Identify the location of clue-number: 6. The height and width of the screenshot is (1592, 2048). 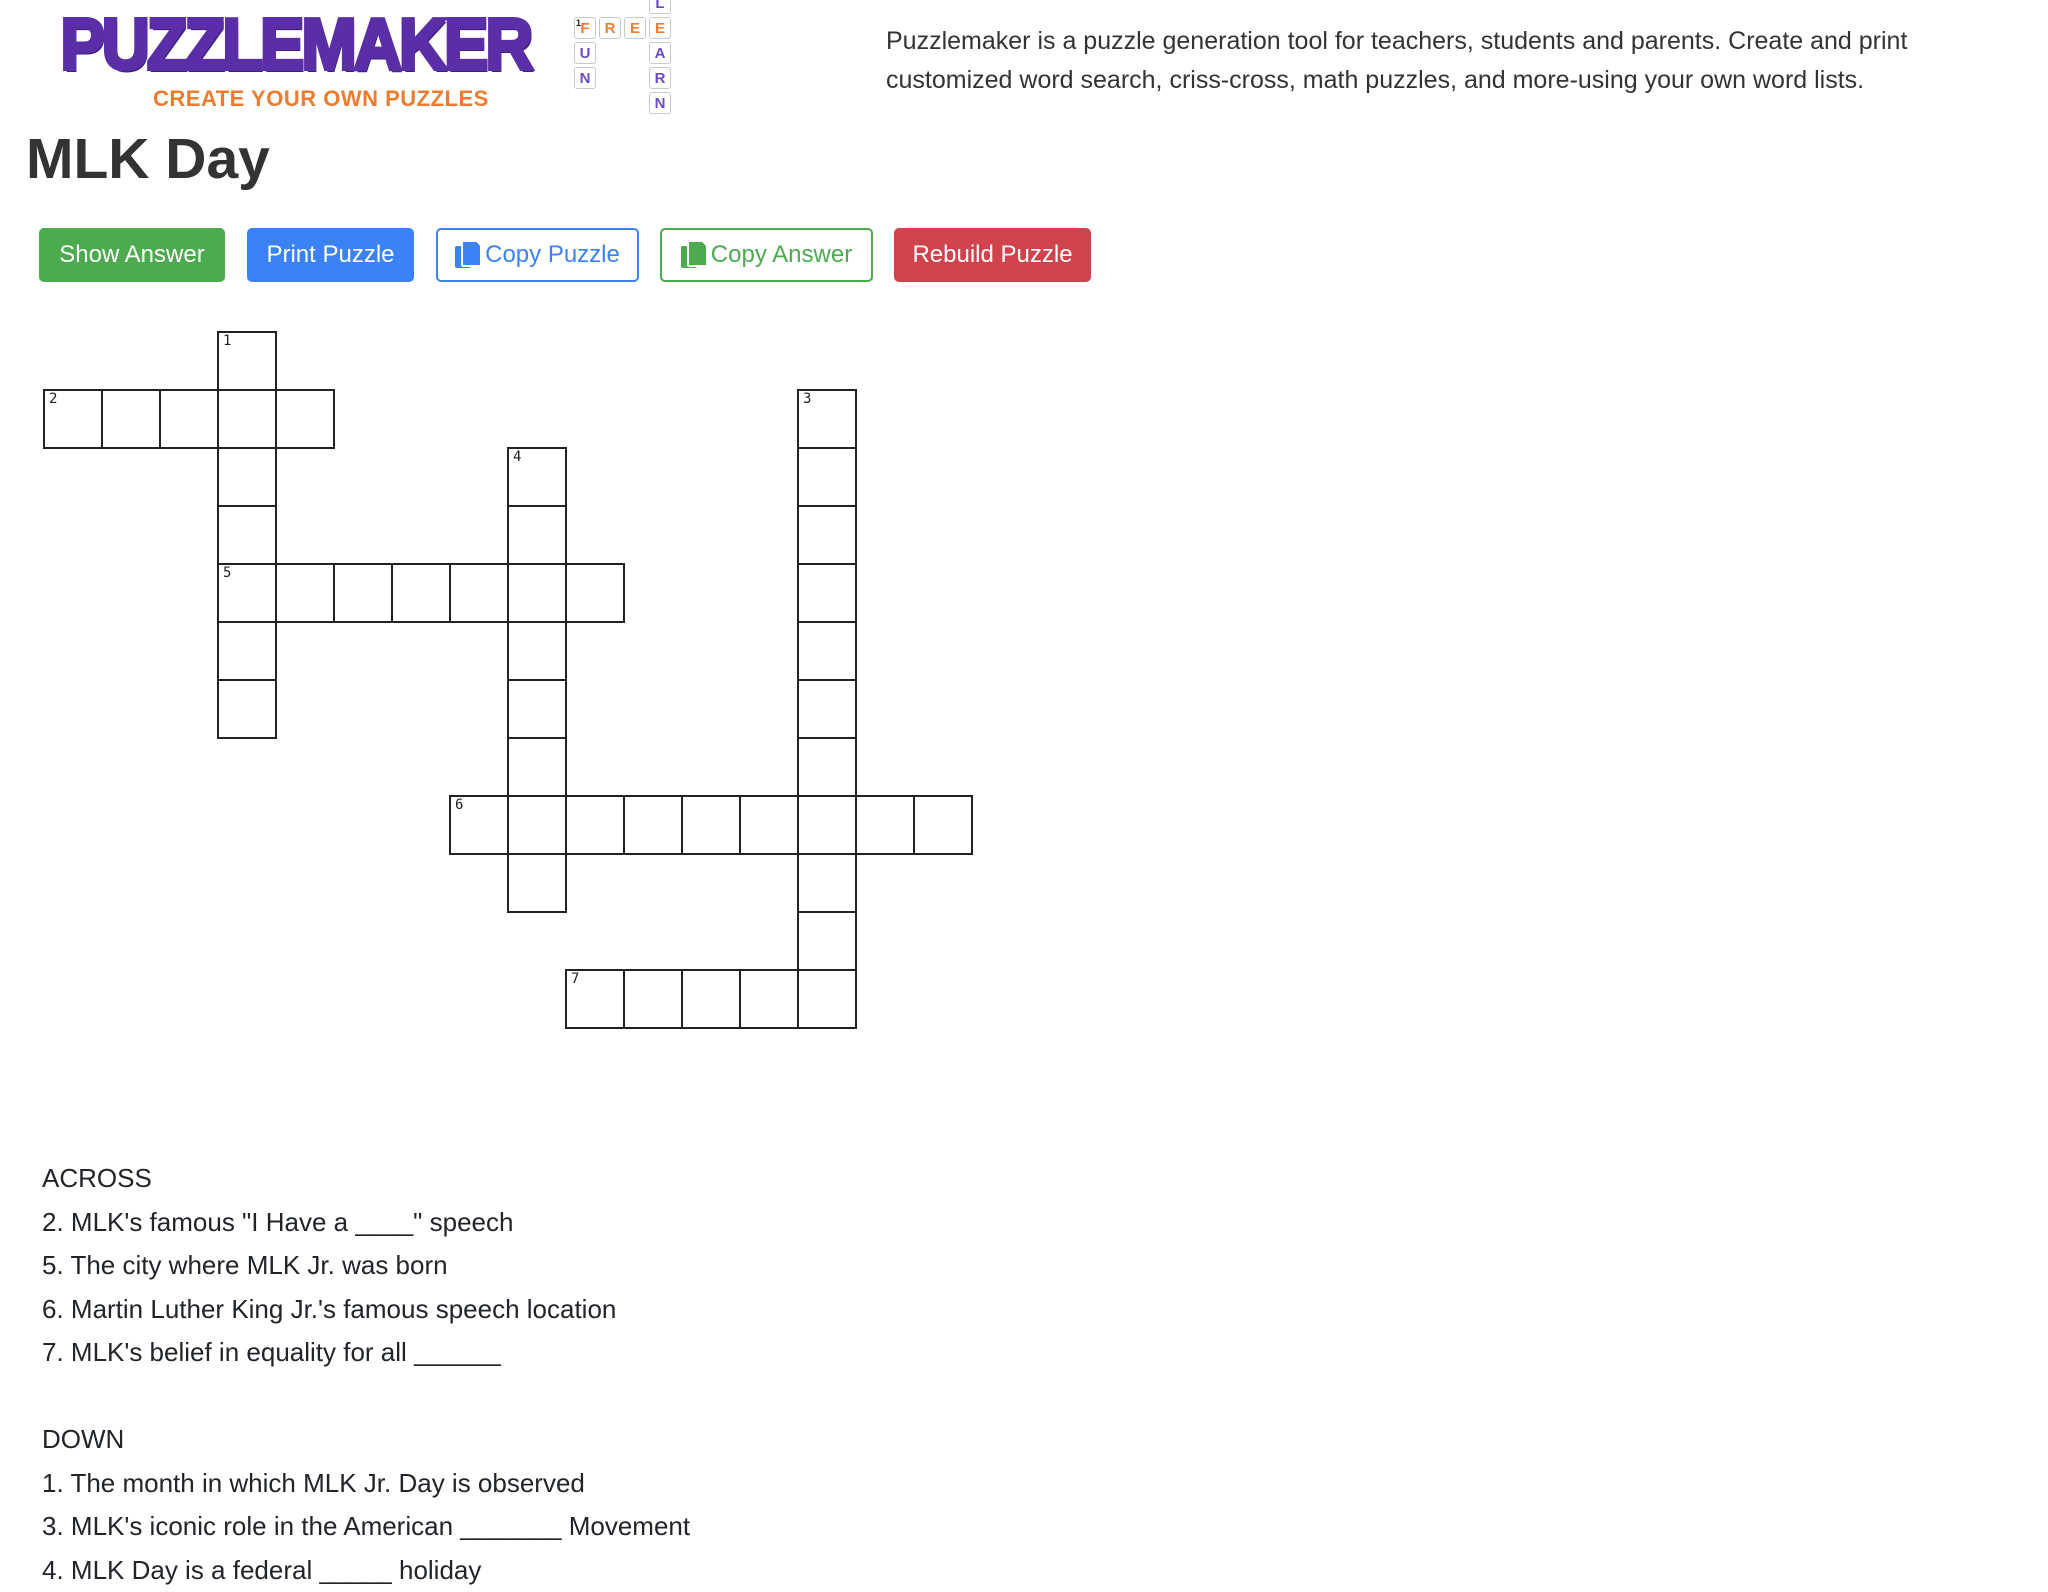
(459, 805).